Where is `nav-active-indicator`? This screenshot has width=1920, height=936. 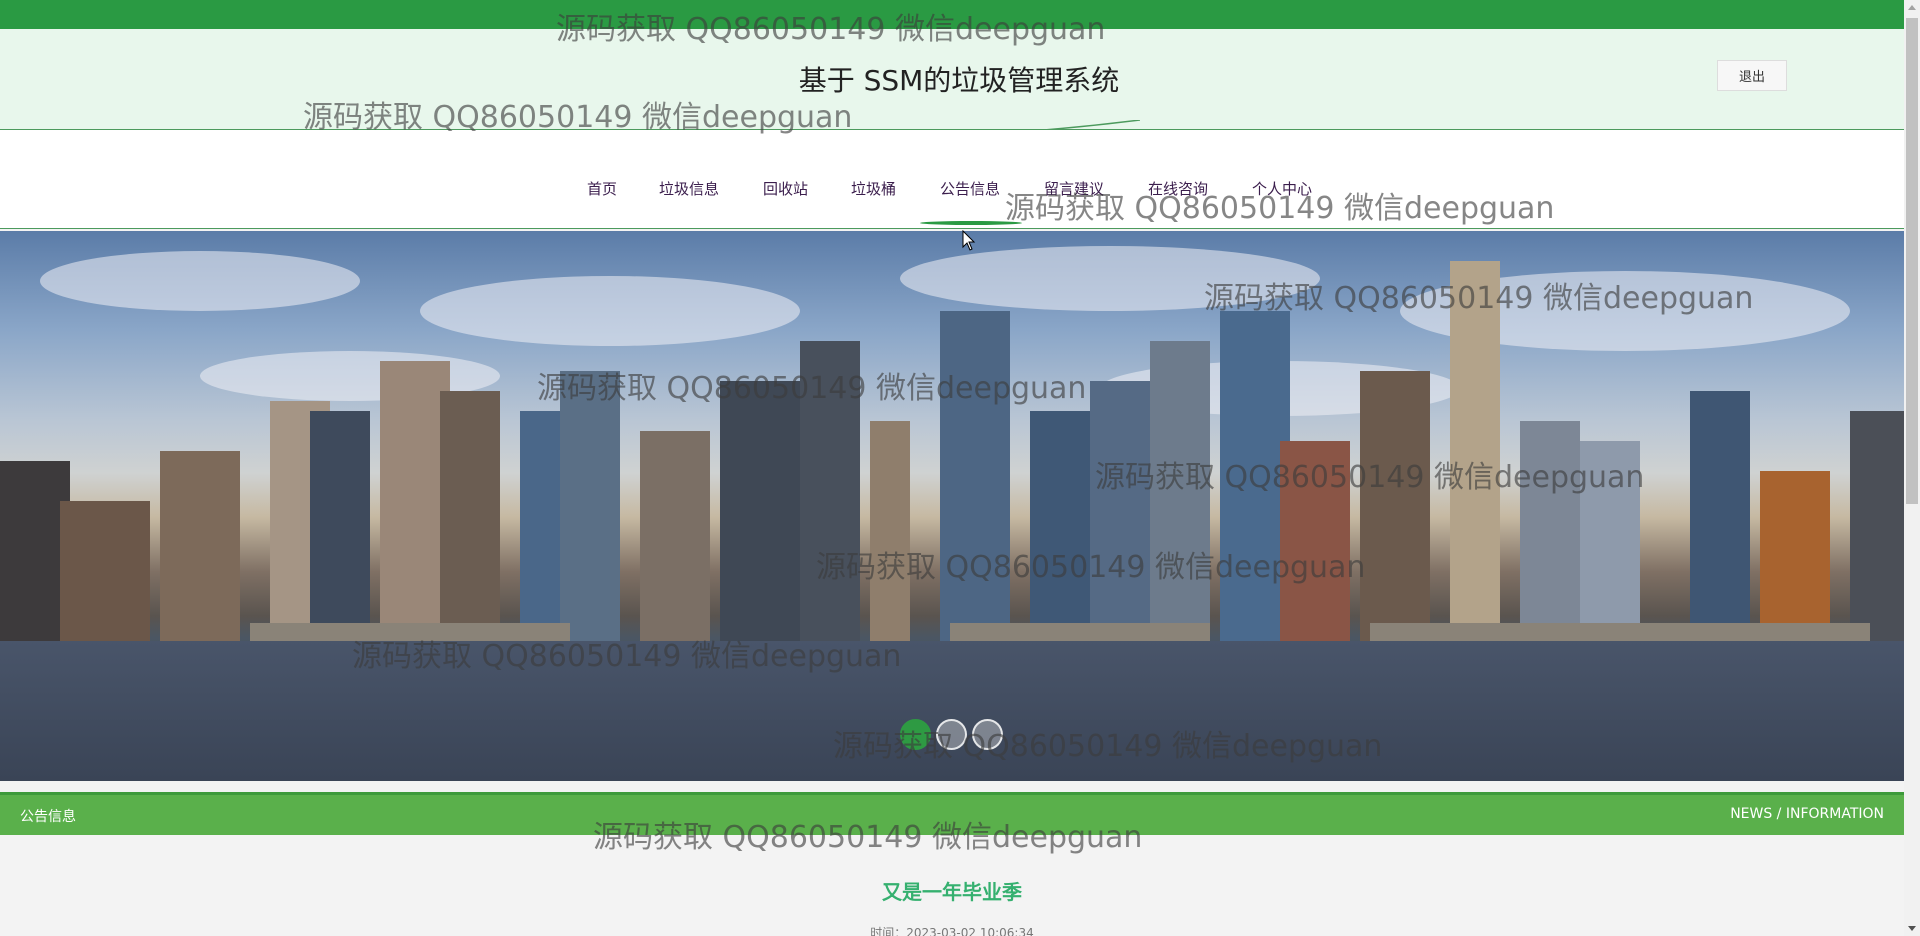 nav-active-indicator is located at coordinates (971, 223).